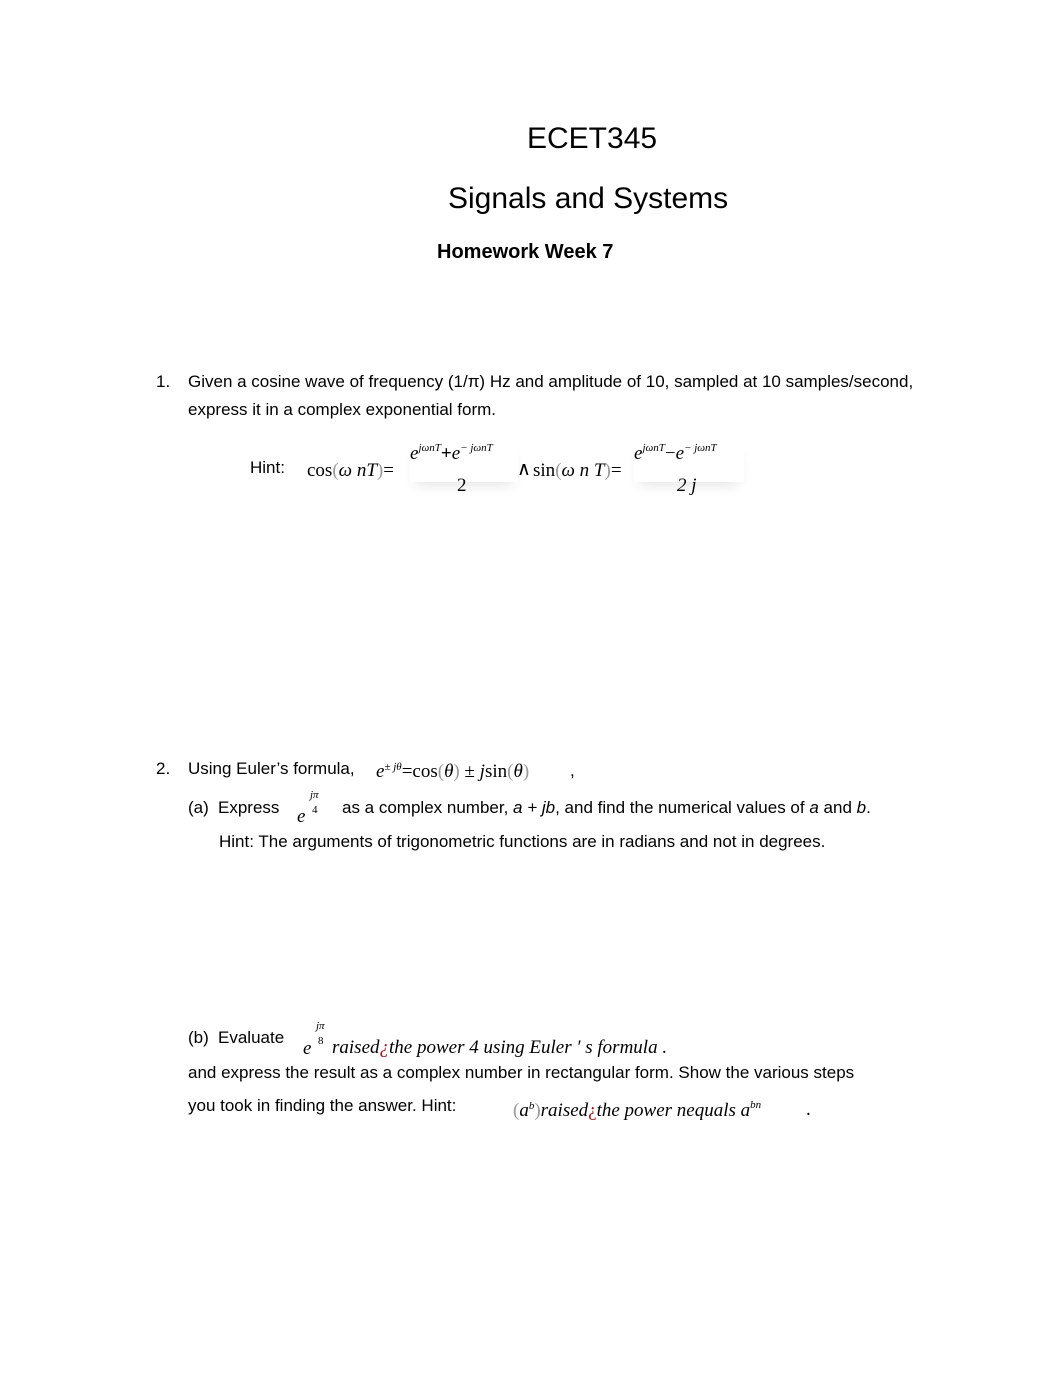 This screenshot has height=1377, width=1062. Describe the element at coordinates (588, 198) in the screenshot. I see `course-subject: Signals and Systems` at that location.